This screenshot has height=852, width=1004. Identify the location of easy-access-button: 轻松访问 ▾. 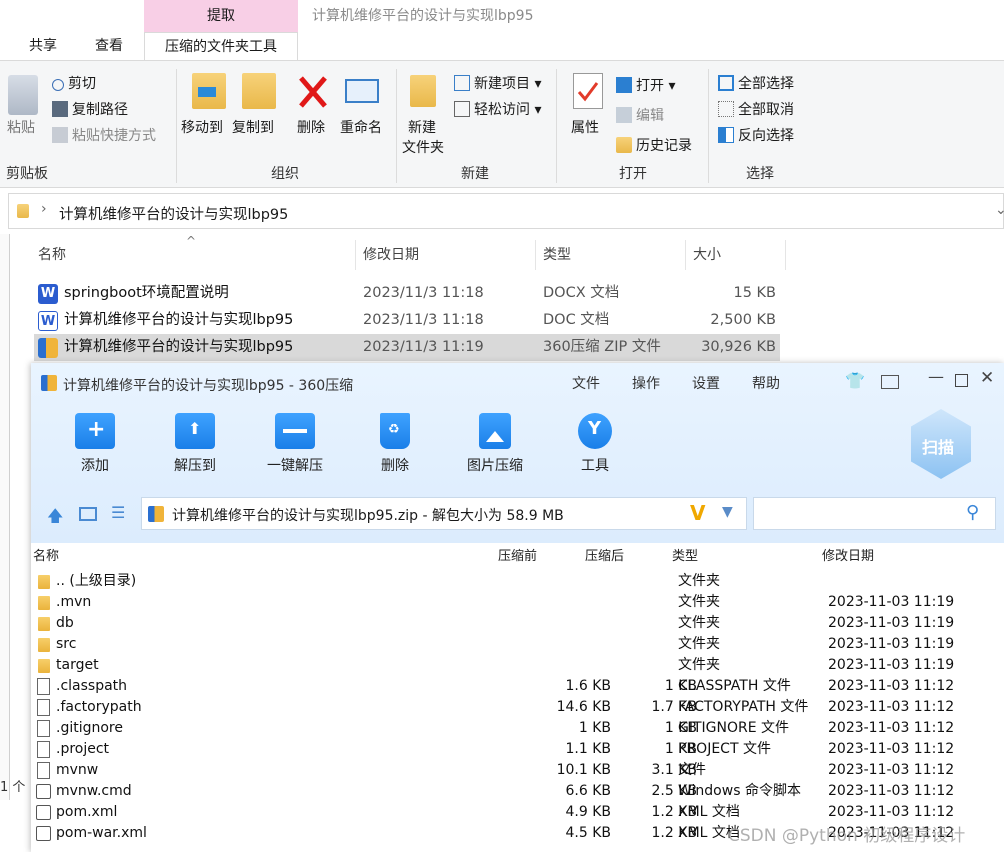
(497, 109).